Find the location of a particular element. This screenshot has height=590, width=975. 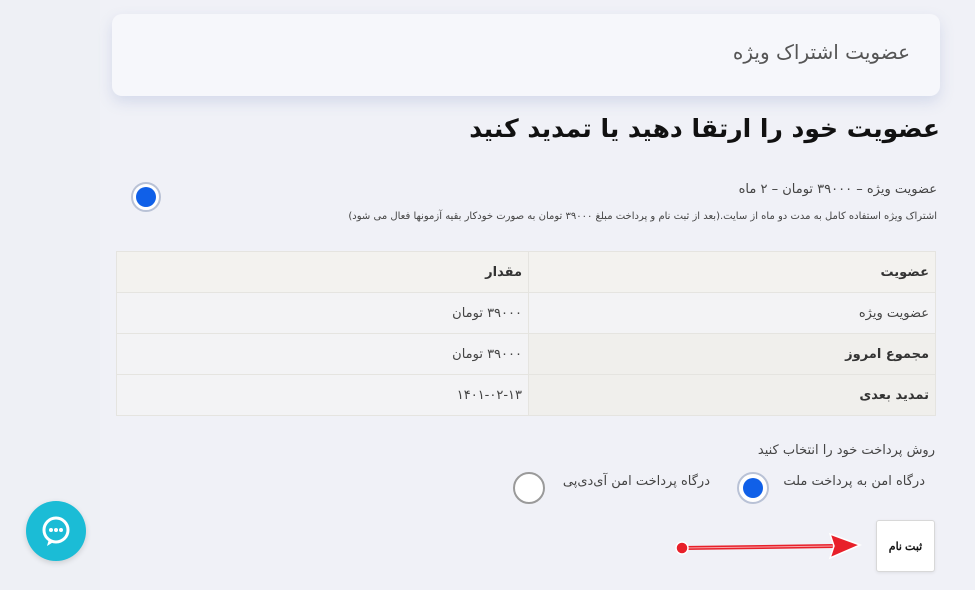

table-header-membership: عضویت is located at coordinates (732, 272).